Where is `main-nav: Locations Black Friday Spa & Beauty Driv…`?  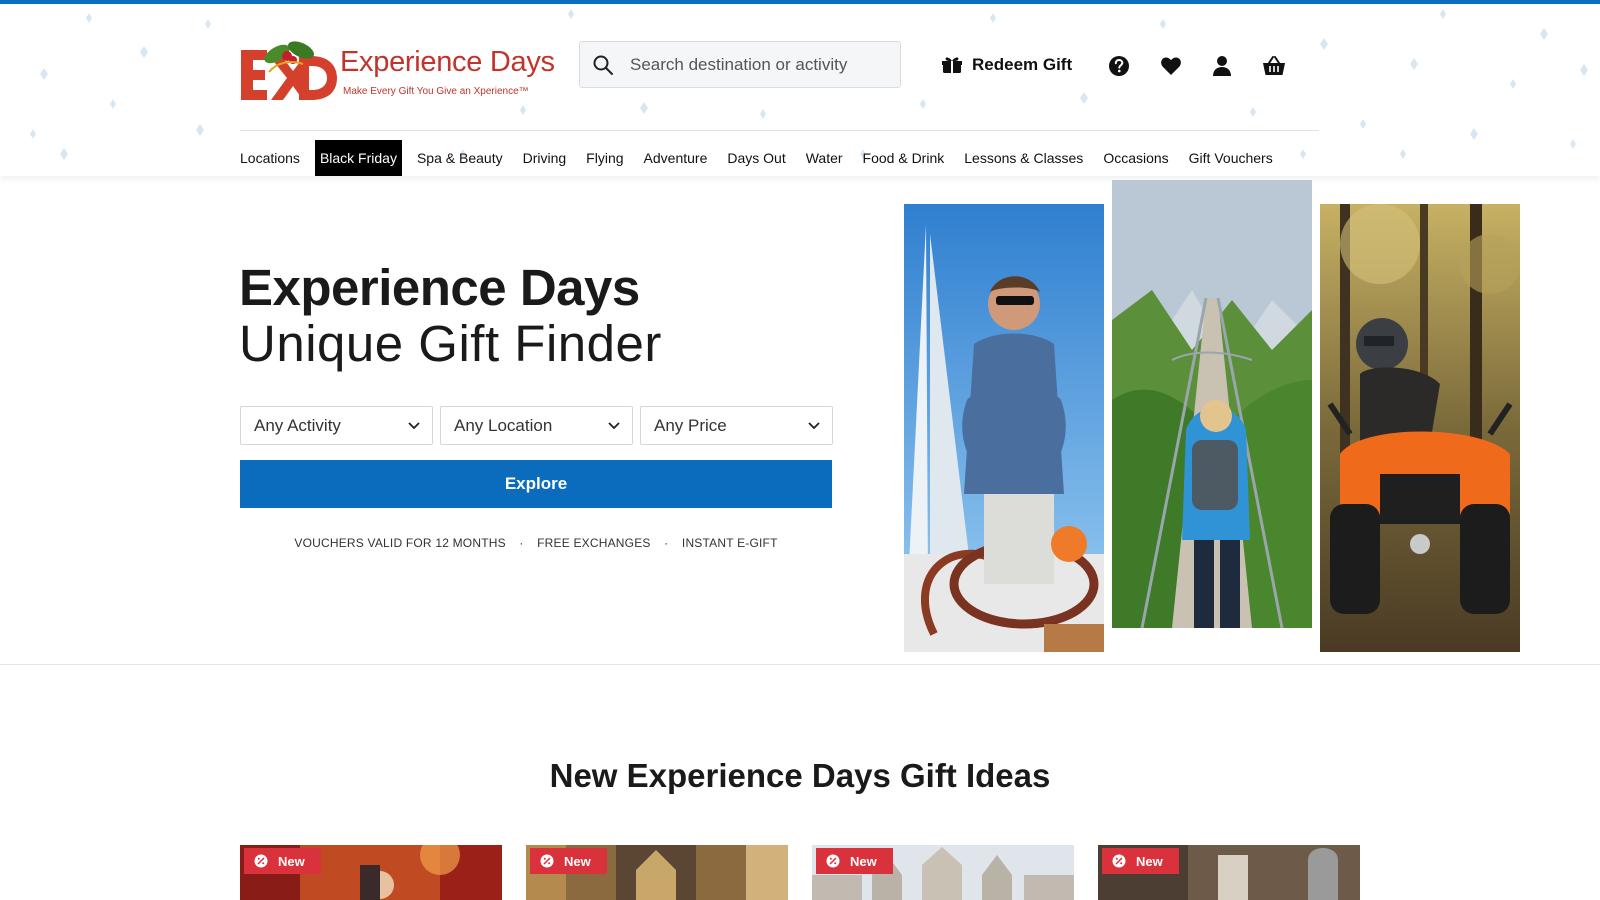 main-nav: Locations Black Friday Spa & Beauty Driv… is located at coordinates (764, 158).